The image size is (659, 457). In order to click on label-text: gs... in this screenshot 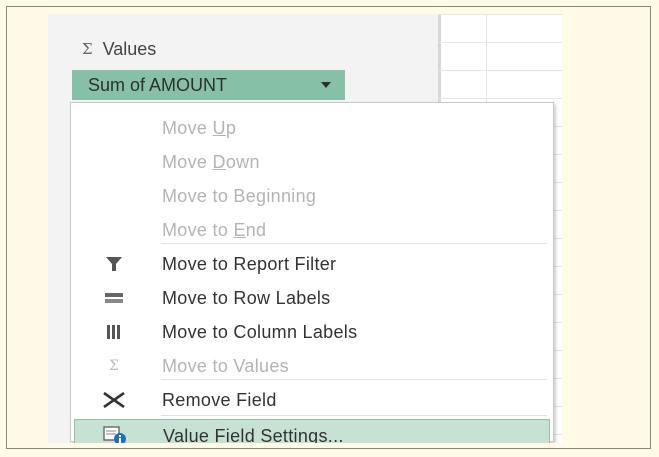, I will do `click(326, 434)`.